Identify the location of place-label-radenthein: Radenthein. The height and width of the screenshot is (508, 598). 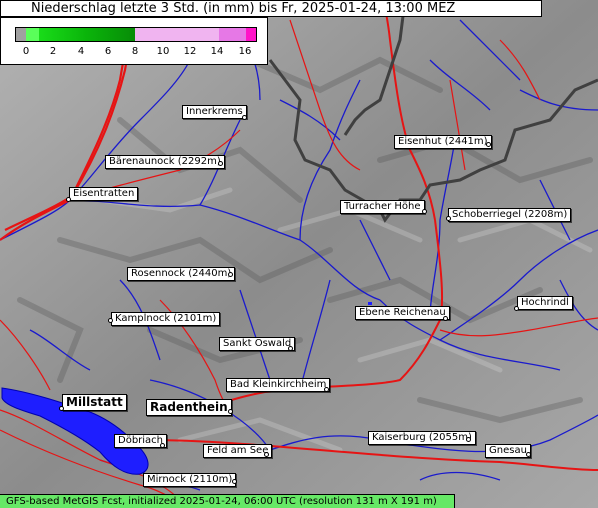
(189, 407).